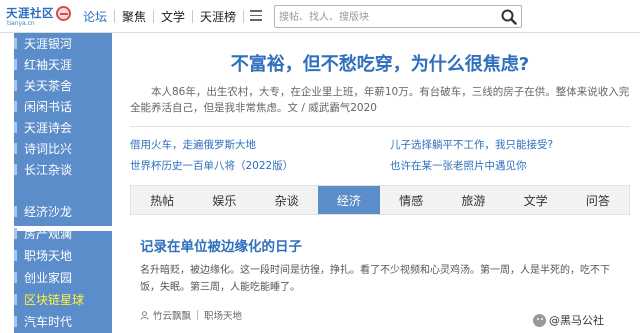  What do you see at coordinates (63, 255) in the screenshot?
I see `sidebar-item-zhichang-tiandi: 职场天地` at bounding box center [63, 255].